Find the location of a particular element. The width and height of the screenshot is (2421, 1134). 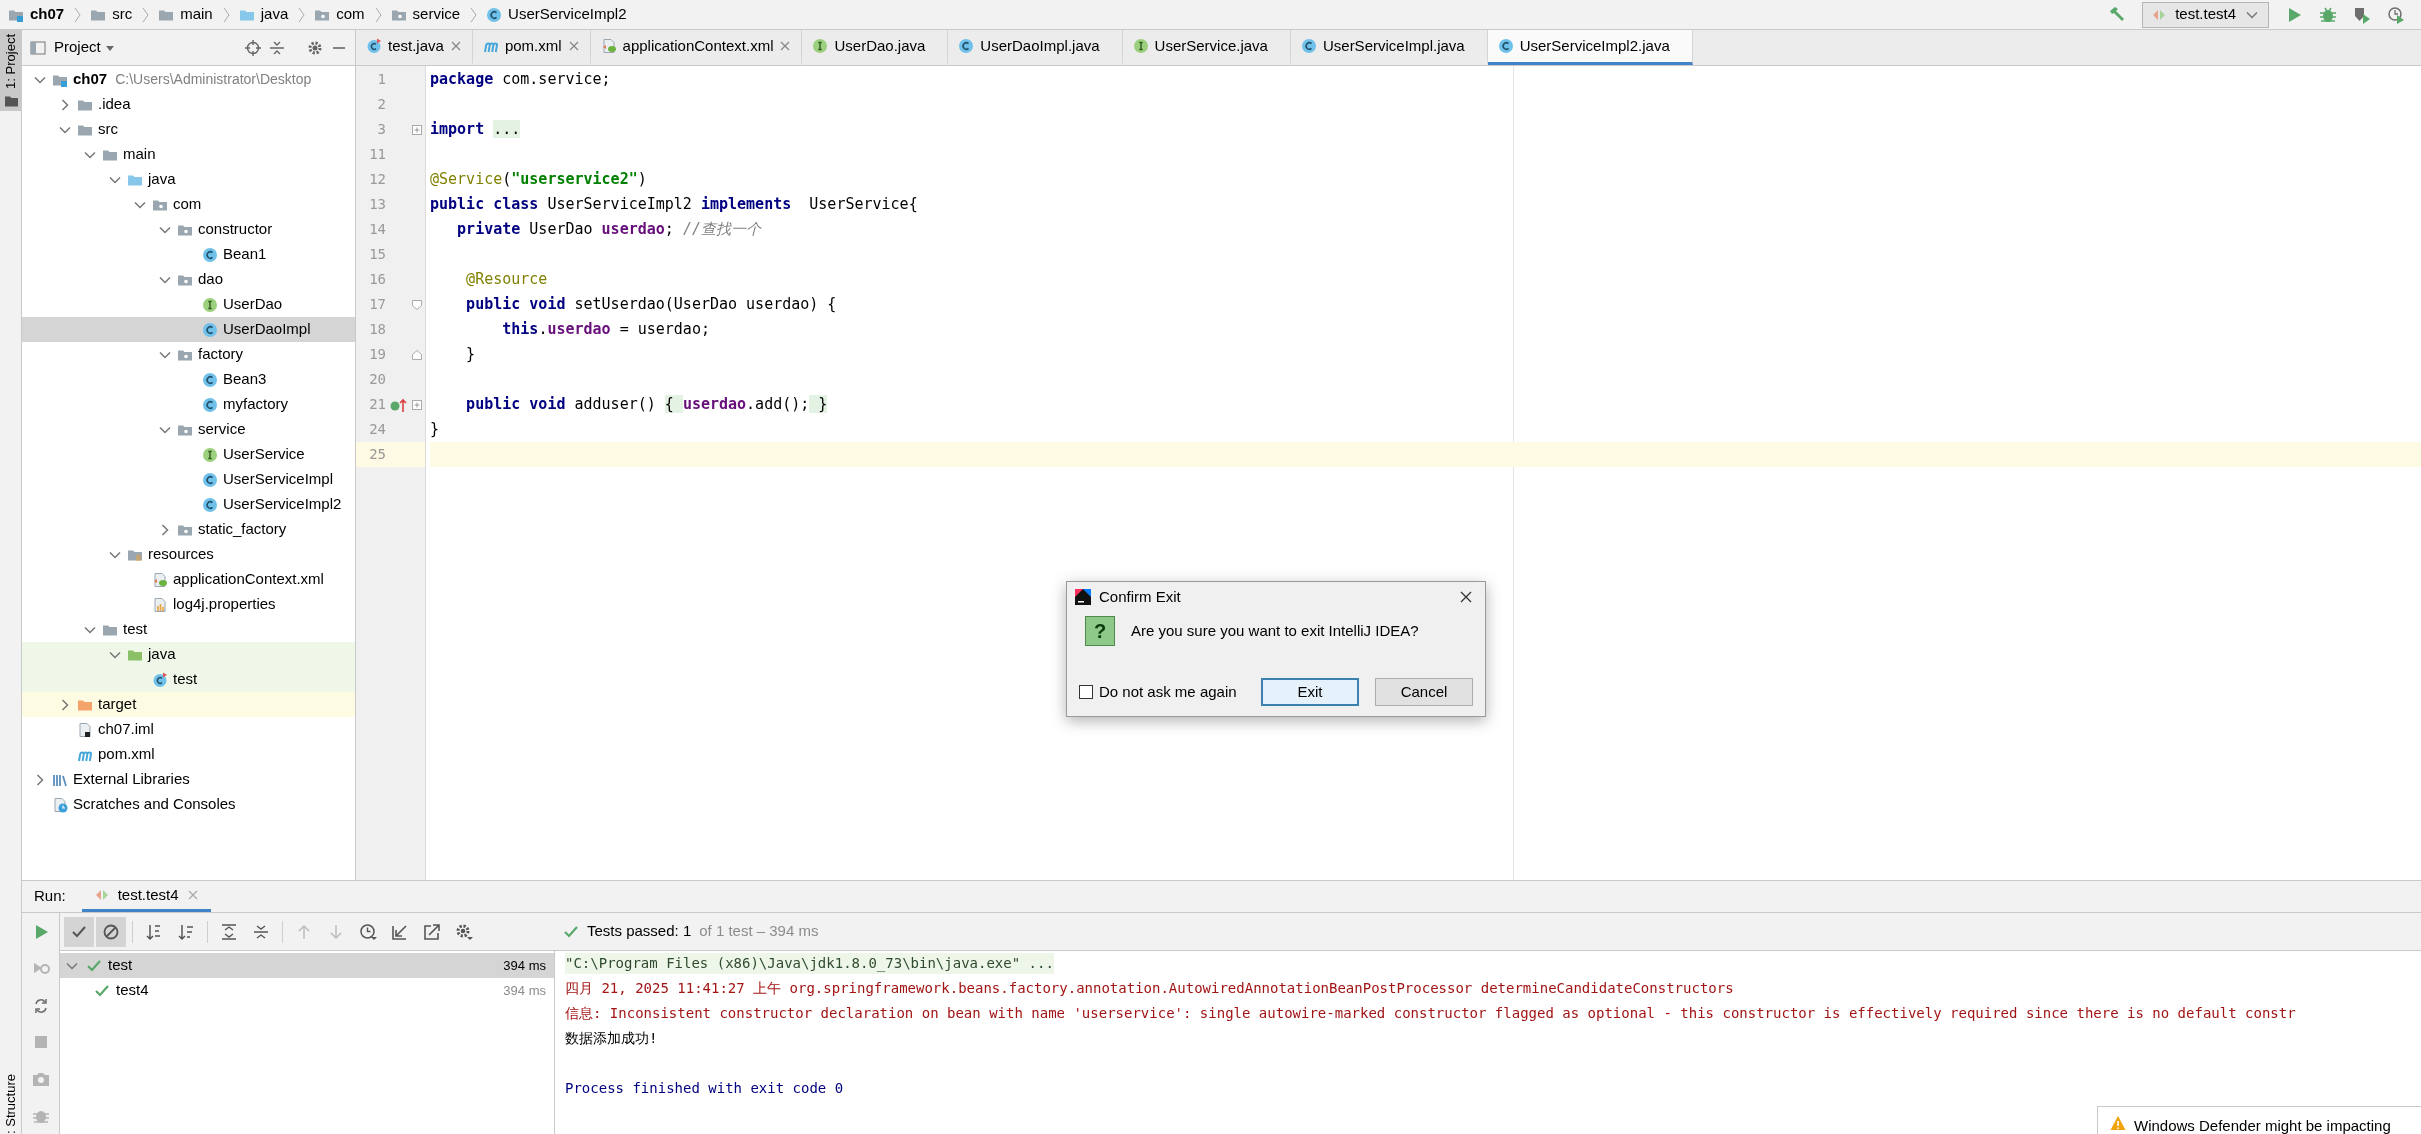

line-number: 11 is located at coordinates (377, 154).